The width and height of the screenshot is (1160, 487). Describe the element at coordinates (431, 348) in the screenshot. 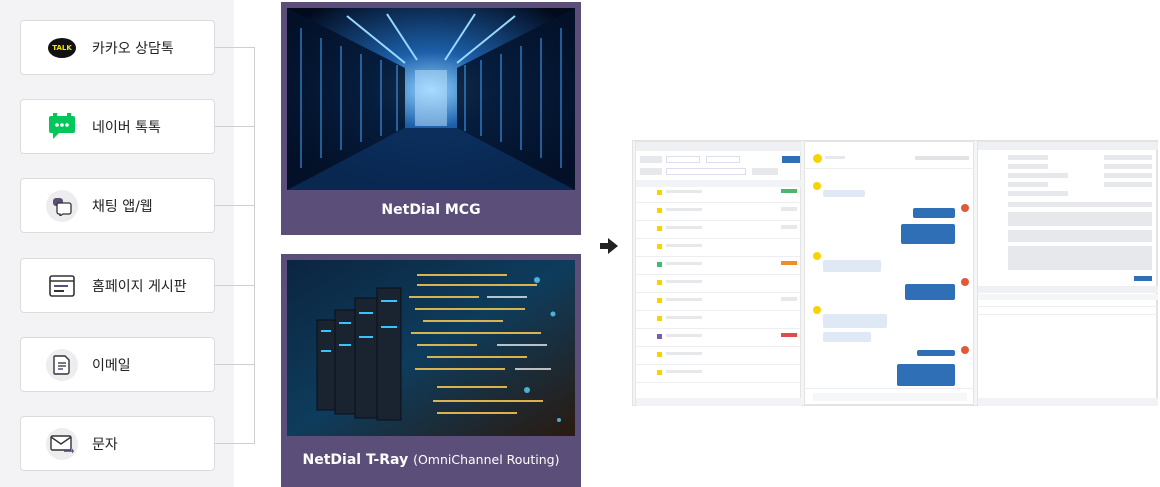

I see `code-server-image` at that location.